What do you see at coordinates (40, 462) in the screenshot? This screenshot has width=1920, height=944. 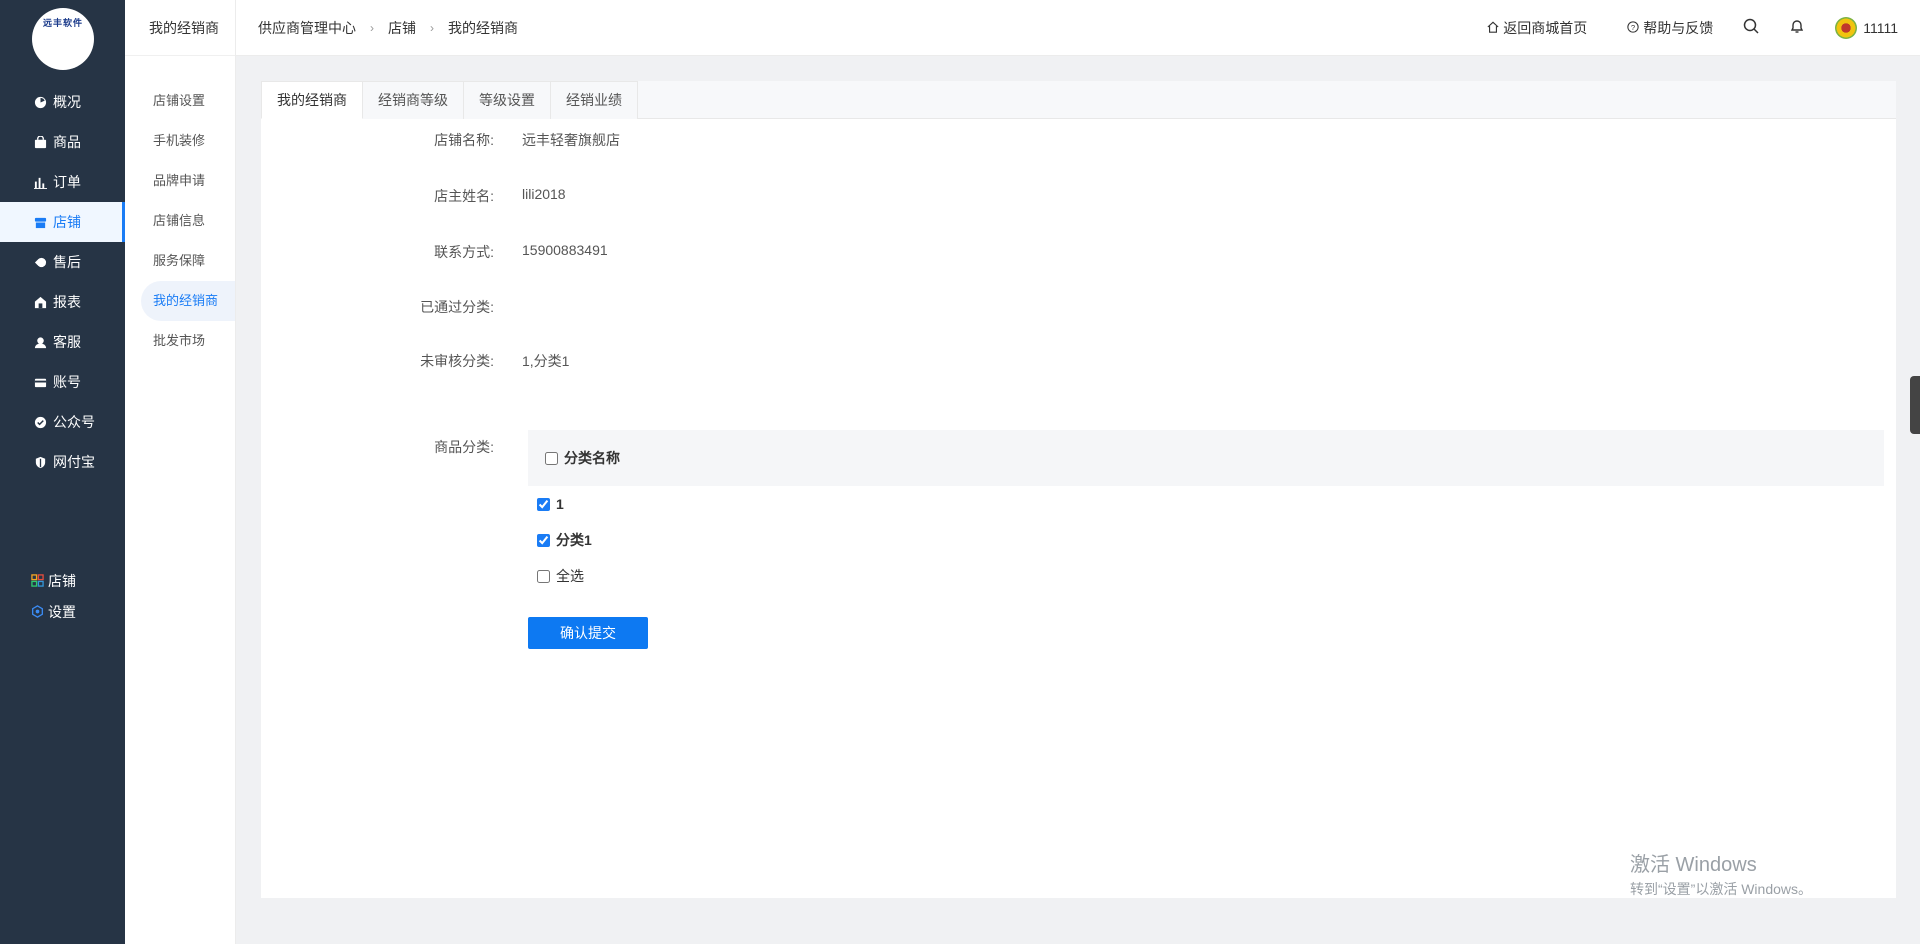 I see `shield-icon` at bounding box center [40, 462].